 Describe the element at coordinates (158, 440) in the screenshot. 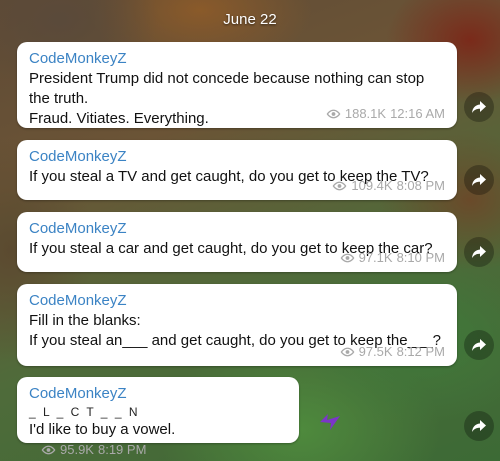

I see `message-text-row: I'd like to buy a vowel. 95.9K 8:19 PM` at that location.